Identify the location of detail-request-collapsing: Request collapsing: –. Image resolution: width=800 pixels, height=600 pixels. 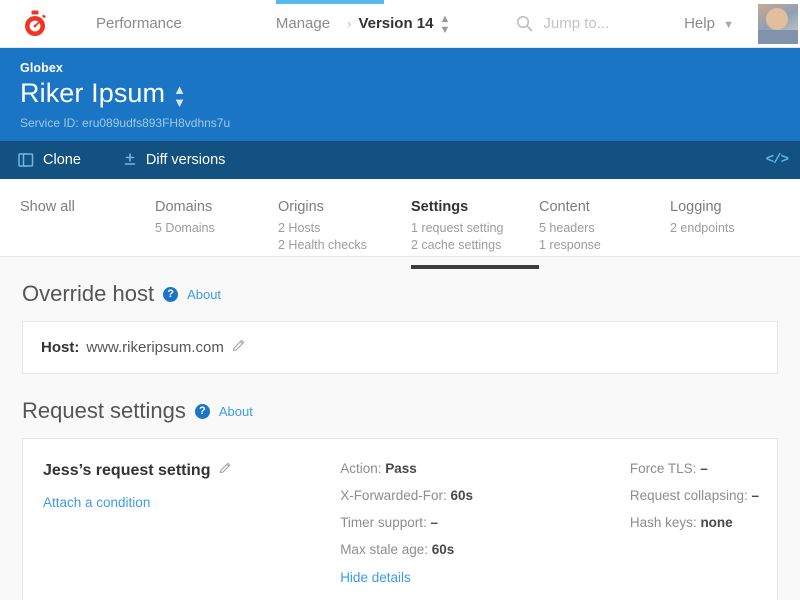
(694, 495).